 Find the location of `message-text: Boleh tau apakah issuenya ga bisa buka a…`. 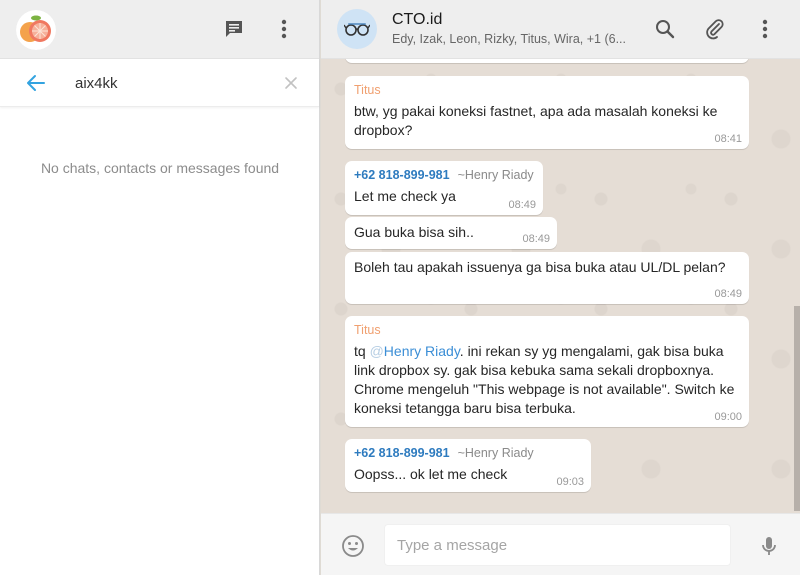

message-text: Boleh tau apakah issuenya ga bisa buka a… is located at coordinates (540, 267).